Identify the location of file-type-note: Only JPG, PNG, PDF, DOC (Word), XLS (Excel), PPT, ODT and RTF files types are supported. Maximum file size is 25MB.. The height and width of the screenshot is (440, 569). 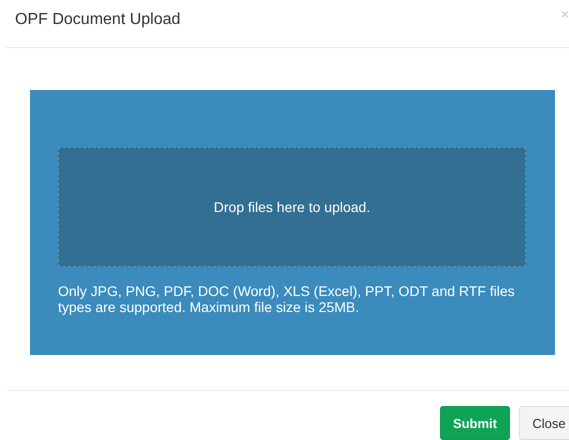
(287, 298).